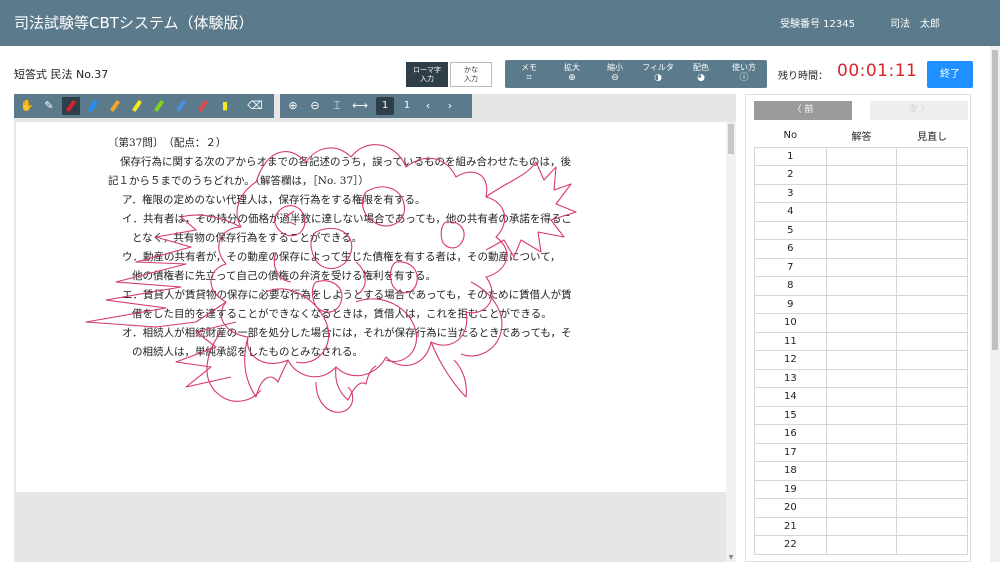 The image size is (1000, 562). Describe the element at coordinates (572, 74) in the screenshot. I see `zoom-in-button: 拡大 ⊕` at that location.